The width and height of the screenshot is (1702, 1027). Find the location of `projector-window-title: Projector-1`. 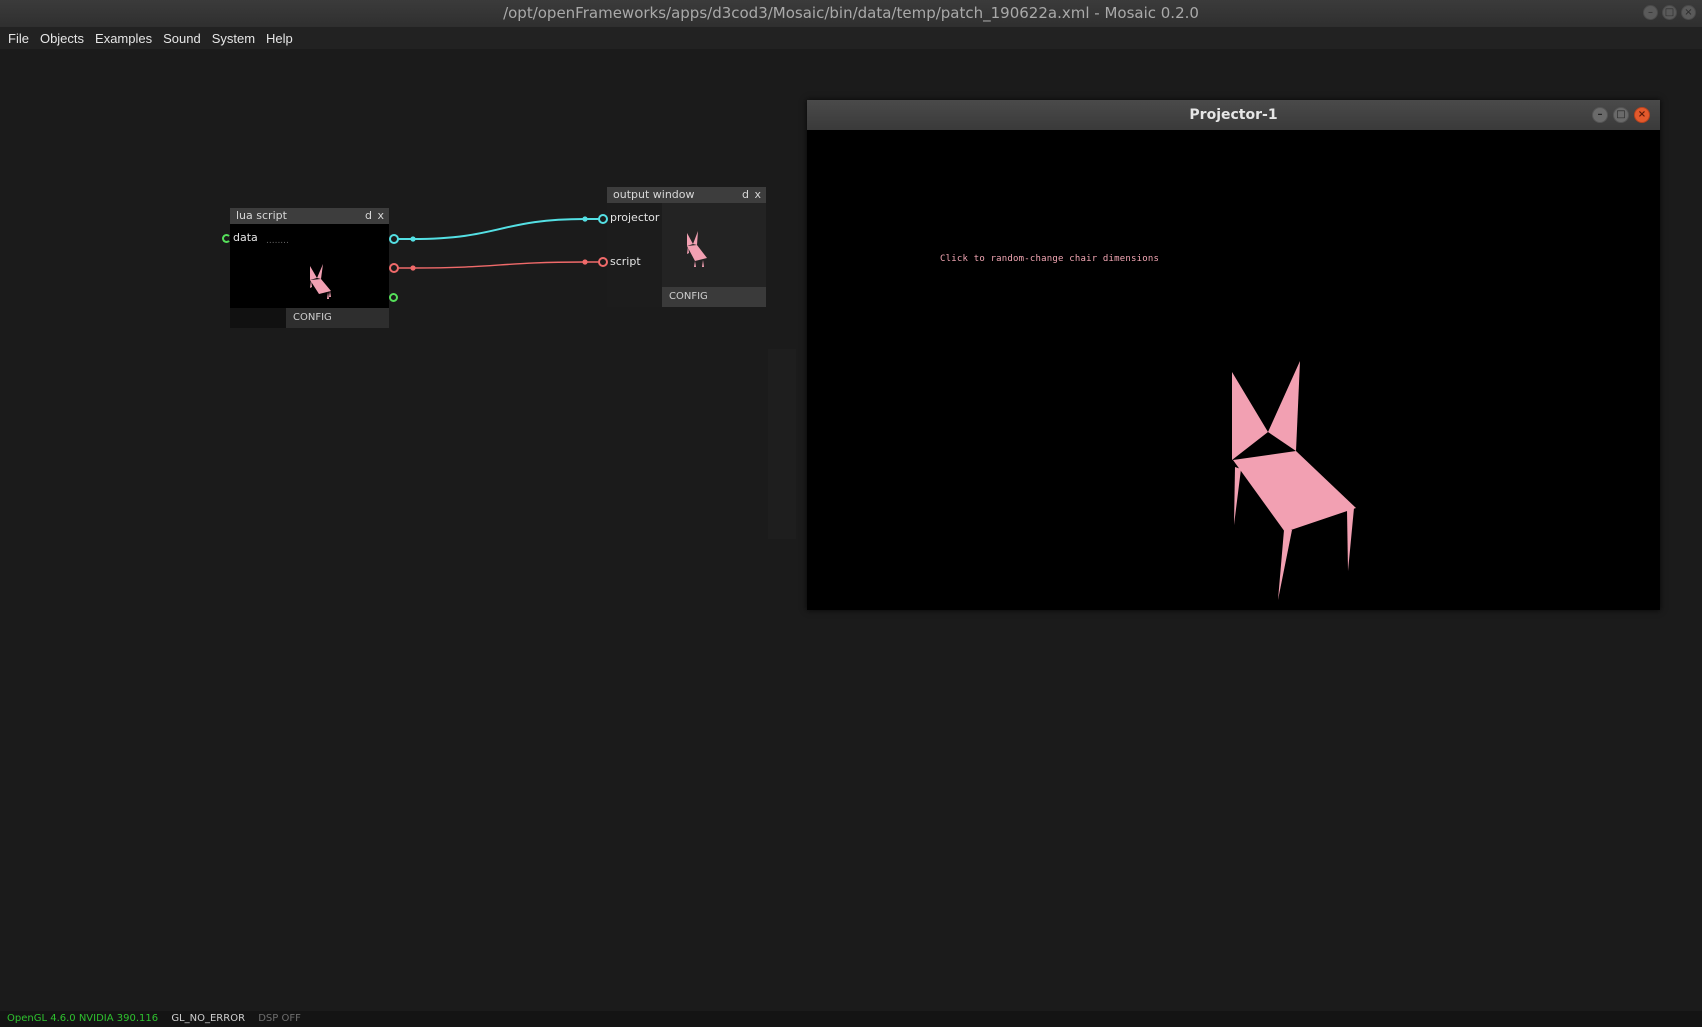

projector-window-title: Projector-1 is located at coordinates (1233, 115).